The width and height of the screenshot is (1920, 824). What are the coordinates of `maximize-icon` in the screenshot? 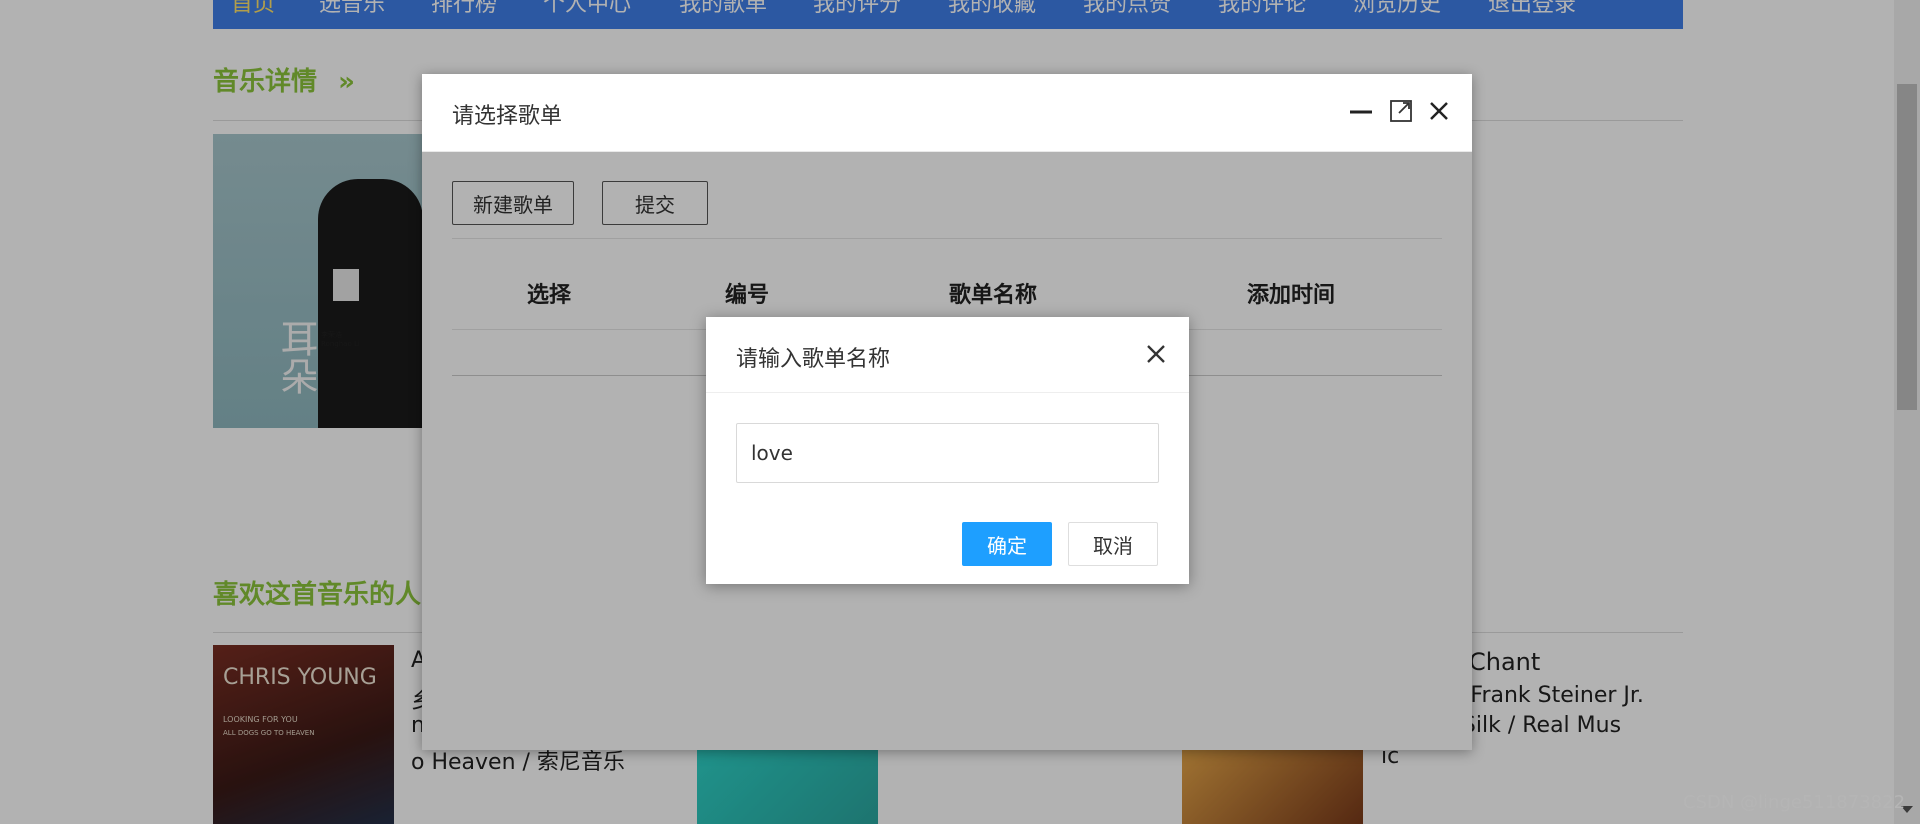 It's located at (1401, 111).